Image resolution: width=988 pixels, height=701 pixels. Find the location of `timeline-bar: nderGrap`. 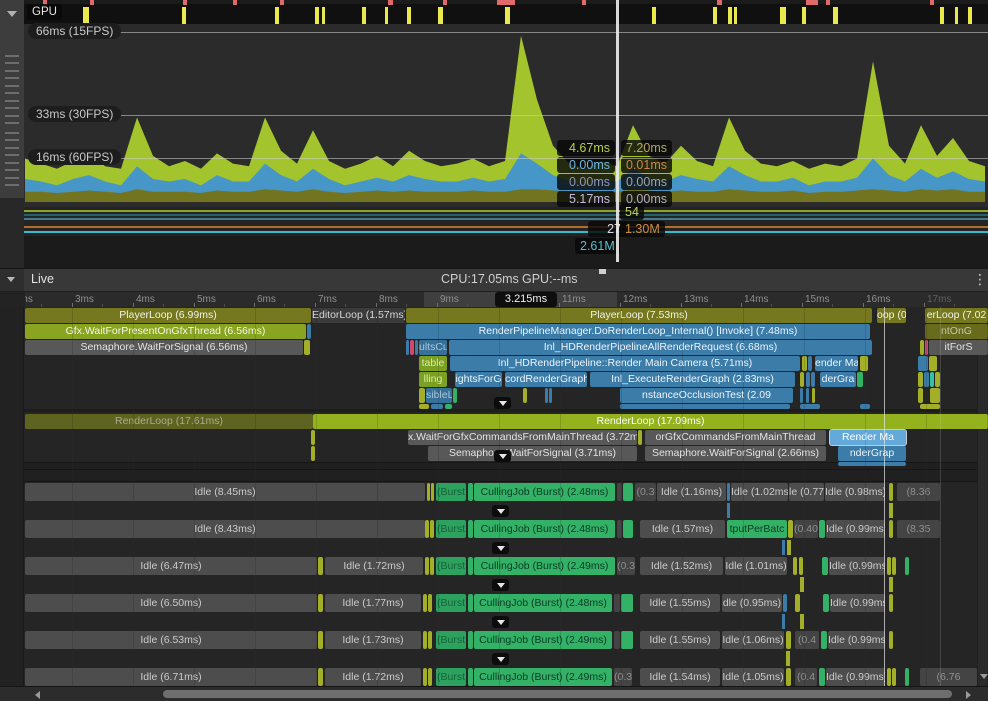

timeline-bar: nderGrap is located at coordinates (872, 453).